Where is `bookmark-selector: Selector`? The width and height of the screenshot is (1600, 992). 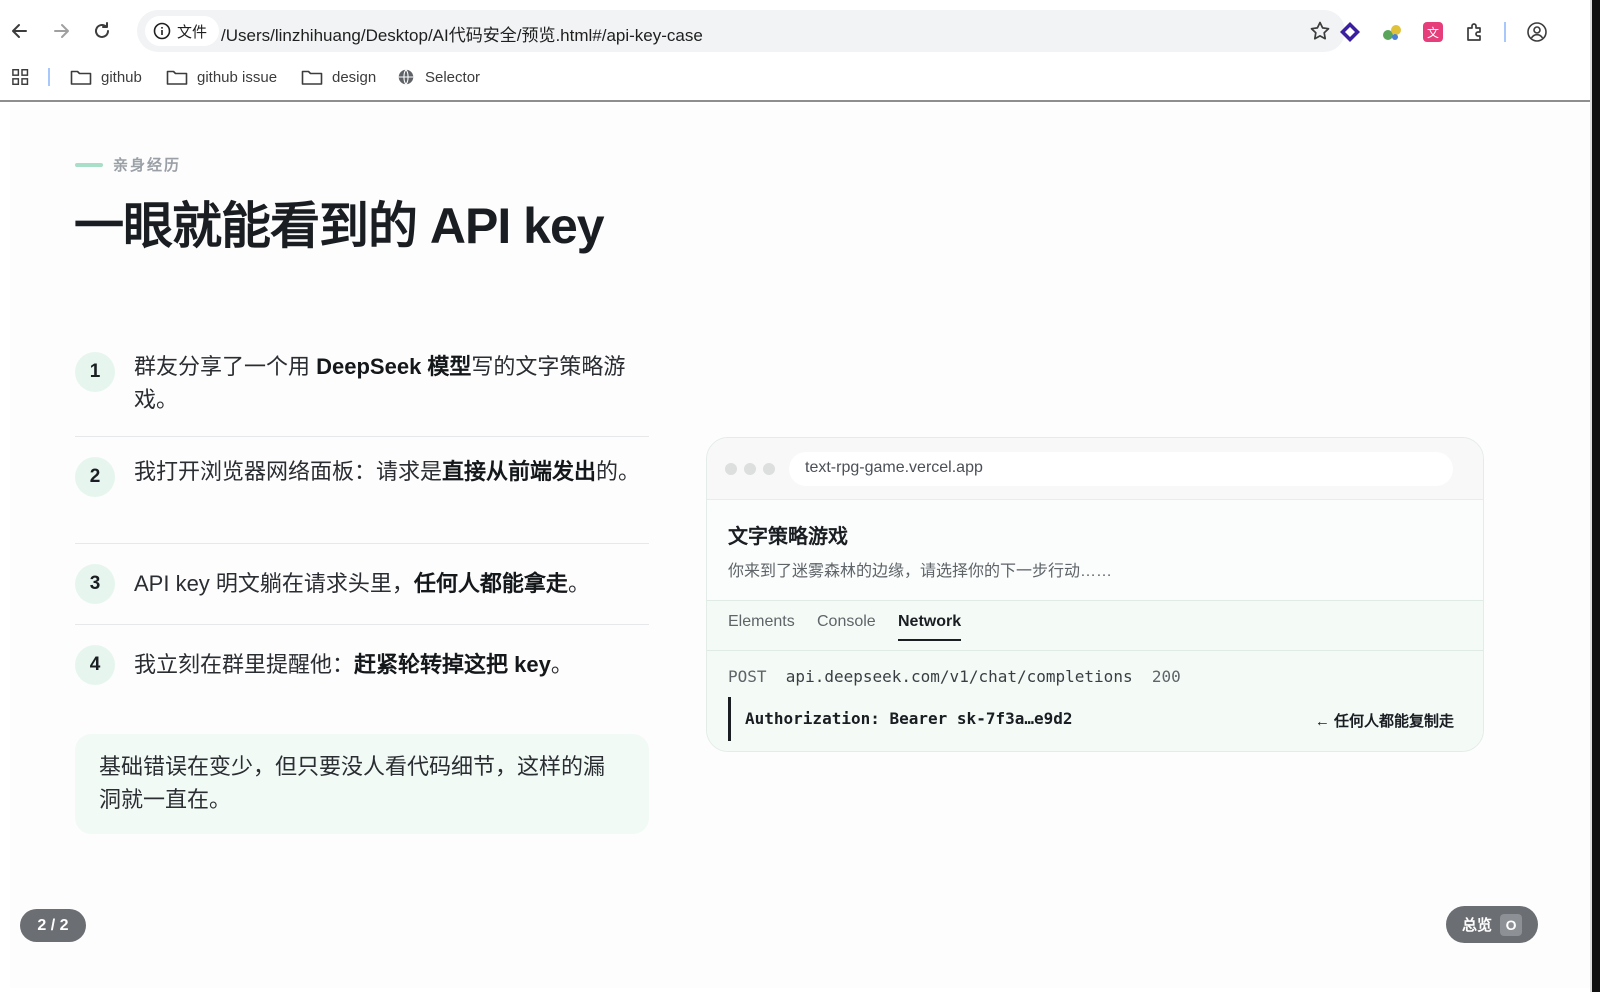 bookmark-selector: Selector is located at coordinates (438, 77).